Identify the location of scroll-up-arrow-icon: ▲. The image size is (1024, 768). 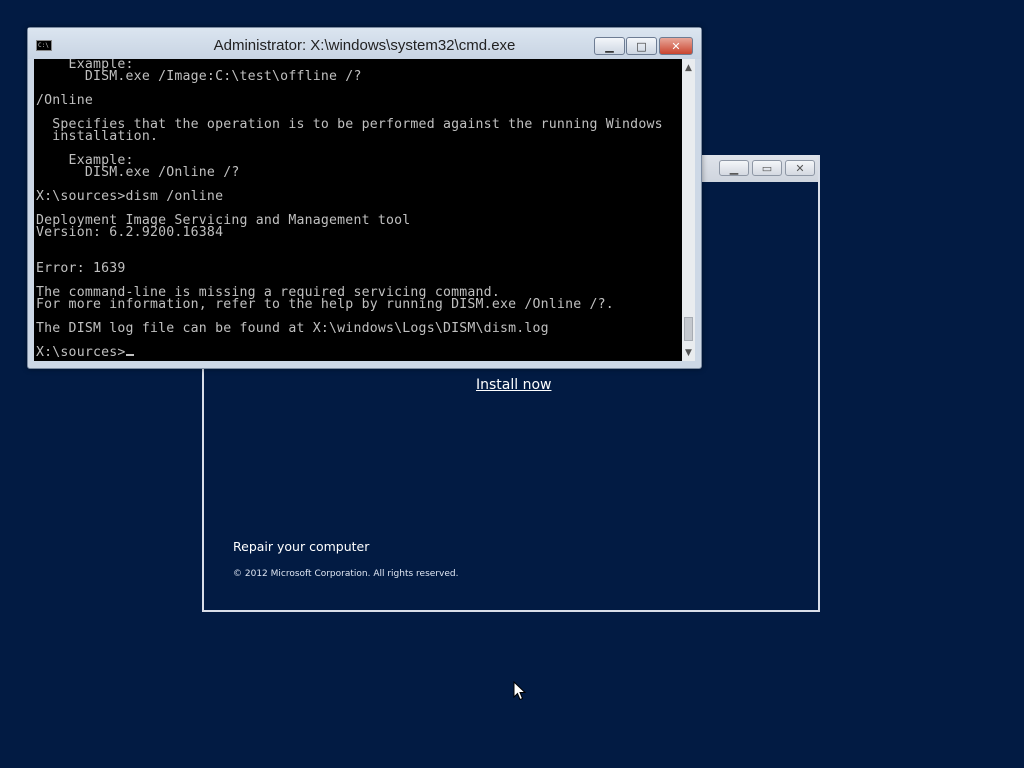
(688, 67).